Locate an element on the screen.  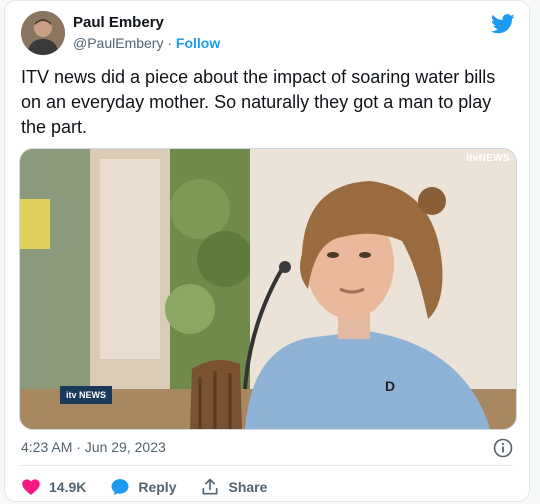
share-button: Share is located at coordinates (233, 487).